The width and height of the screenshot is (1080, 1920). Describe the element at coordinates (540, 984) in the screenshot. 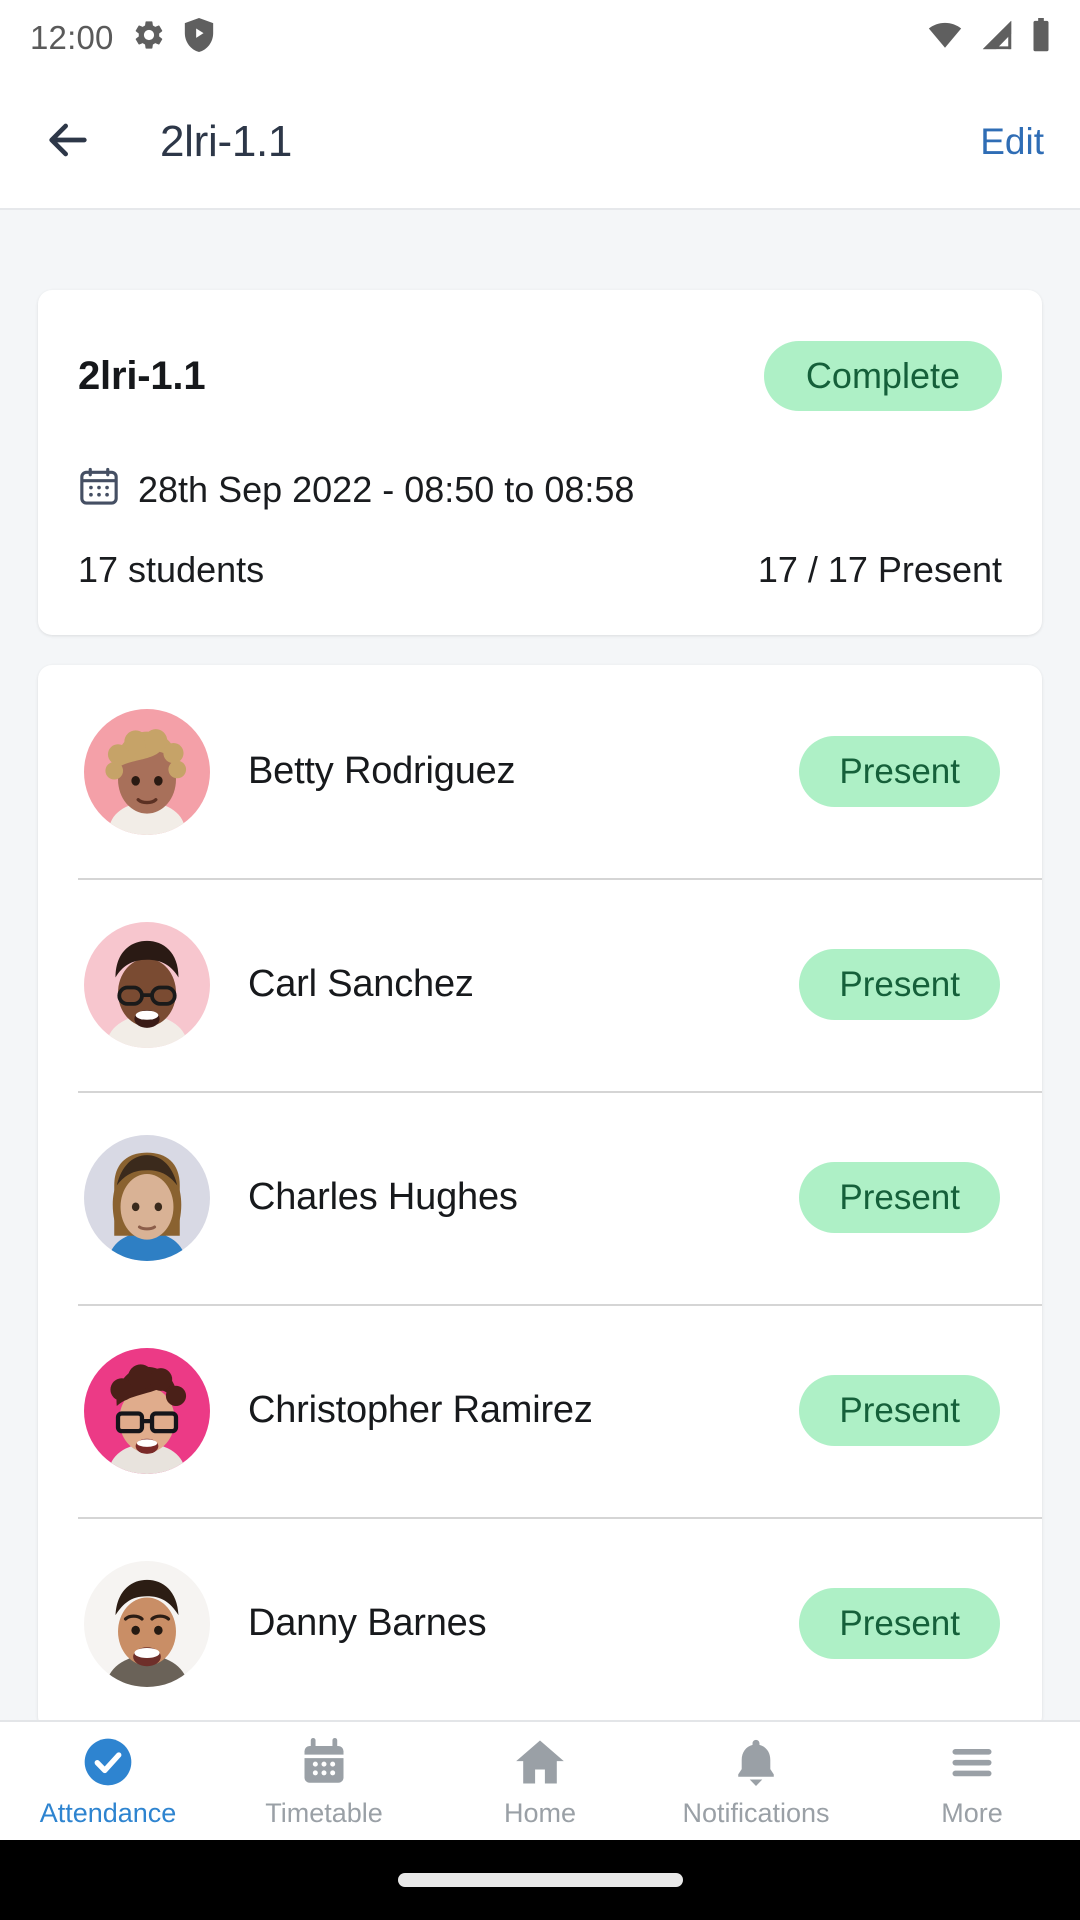

I see `table-row: Carl Sanchez Present` at that location.